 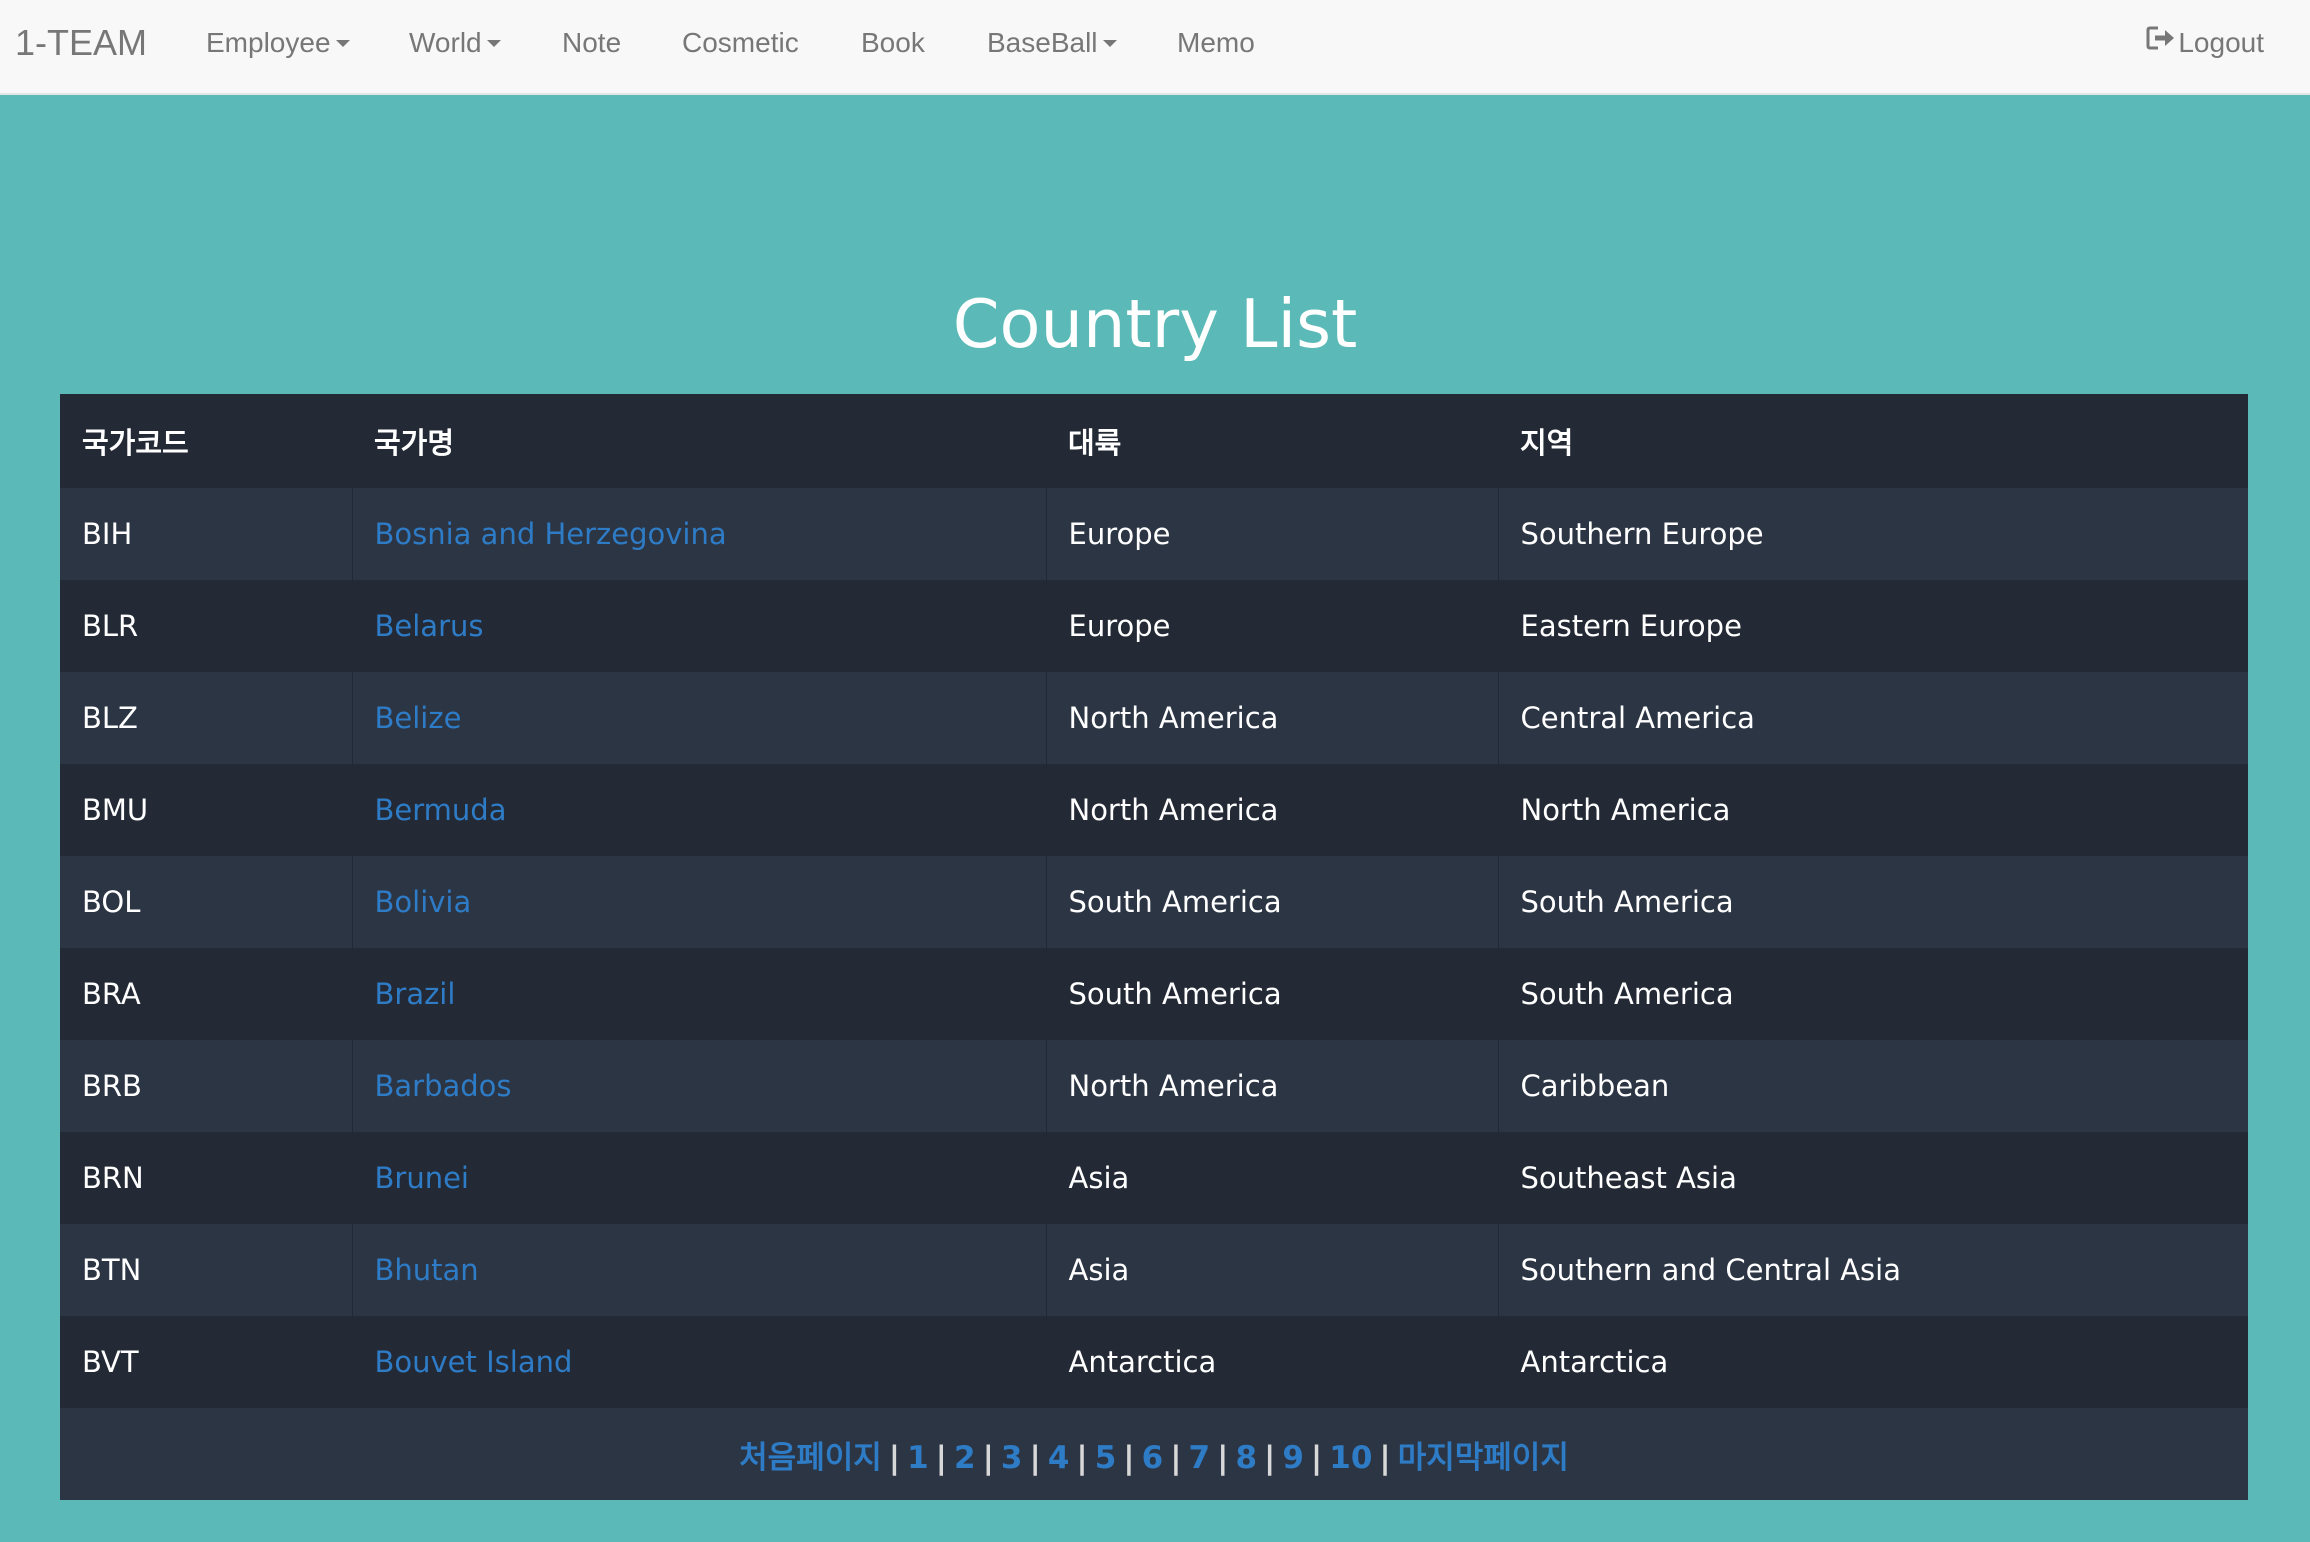 I want to click on cell-name: Bermuda, so click(x=698, y=810).